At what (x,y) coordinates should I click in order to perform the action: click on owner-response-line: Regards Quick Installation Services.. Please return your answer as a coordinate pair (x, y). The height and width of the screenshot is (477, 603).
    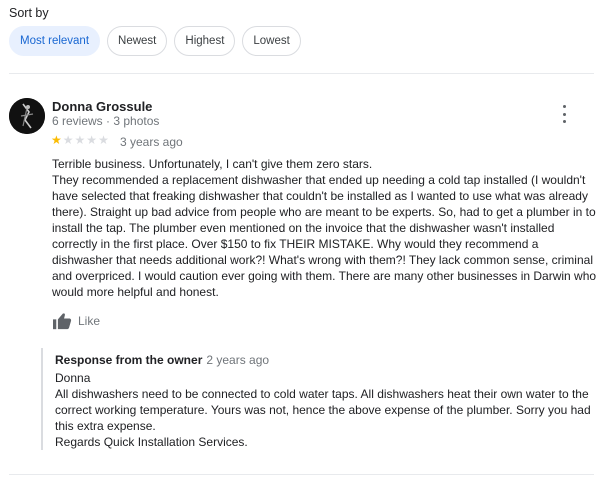
    Looking at the image, I should click on (151, 442).